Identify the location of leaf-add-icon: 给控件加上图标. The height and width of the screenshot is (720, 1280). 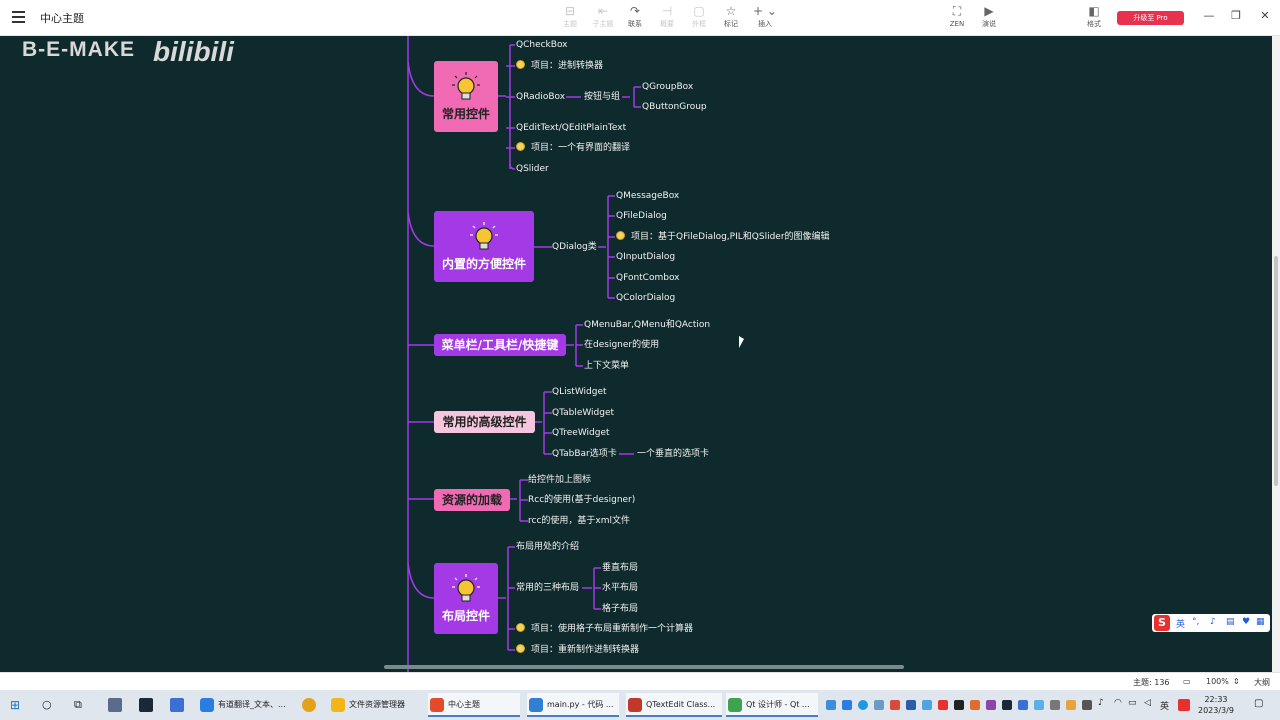
(559, 480).